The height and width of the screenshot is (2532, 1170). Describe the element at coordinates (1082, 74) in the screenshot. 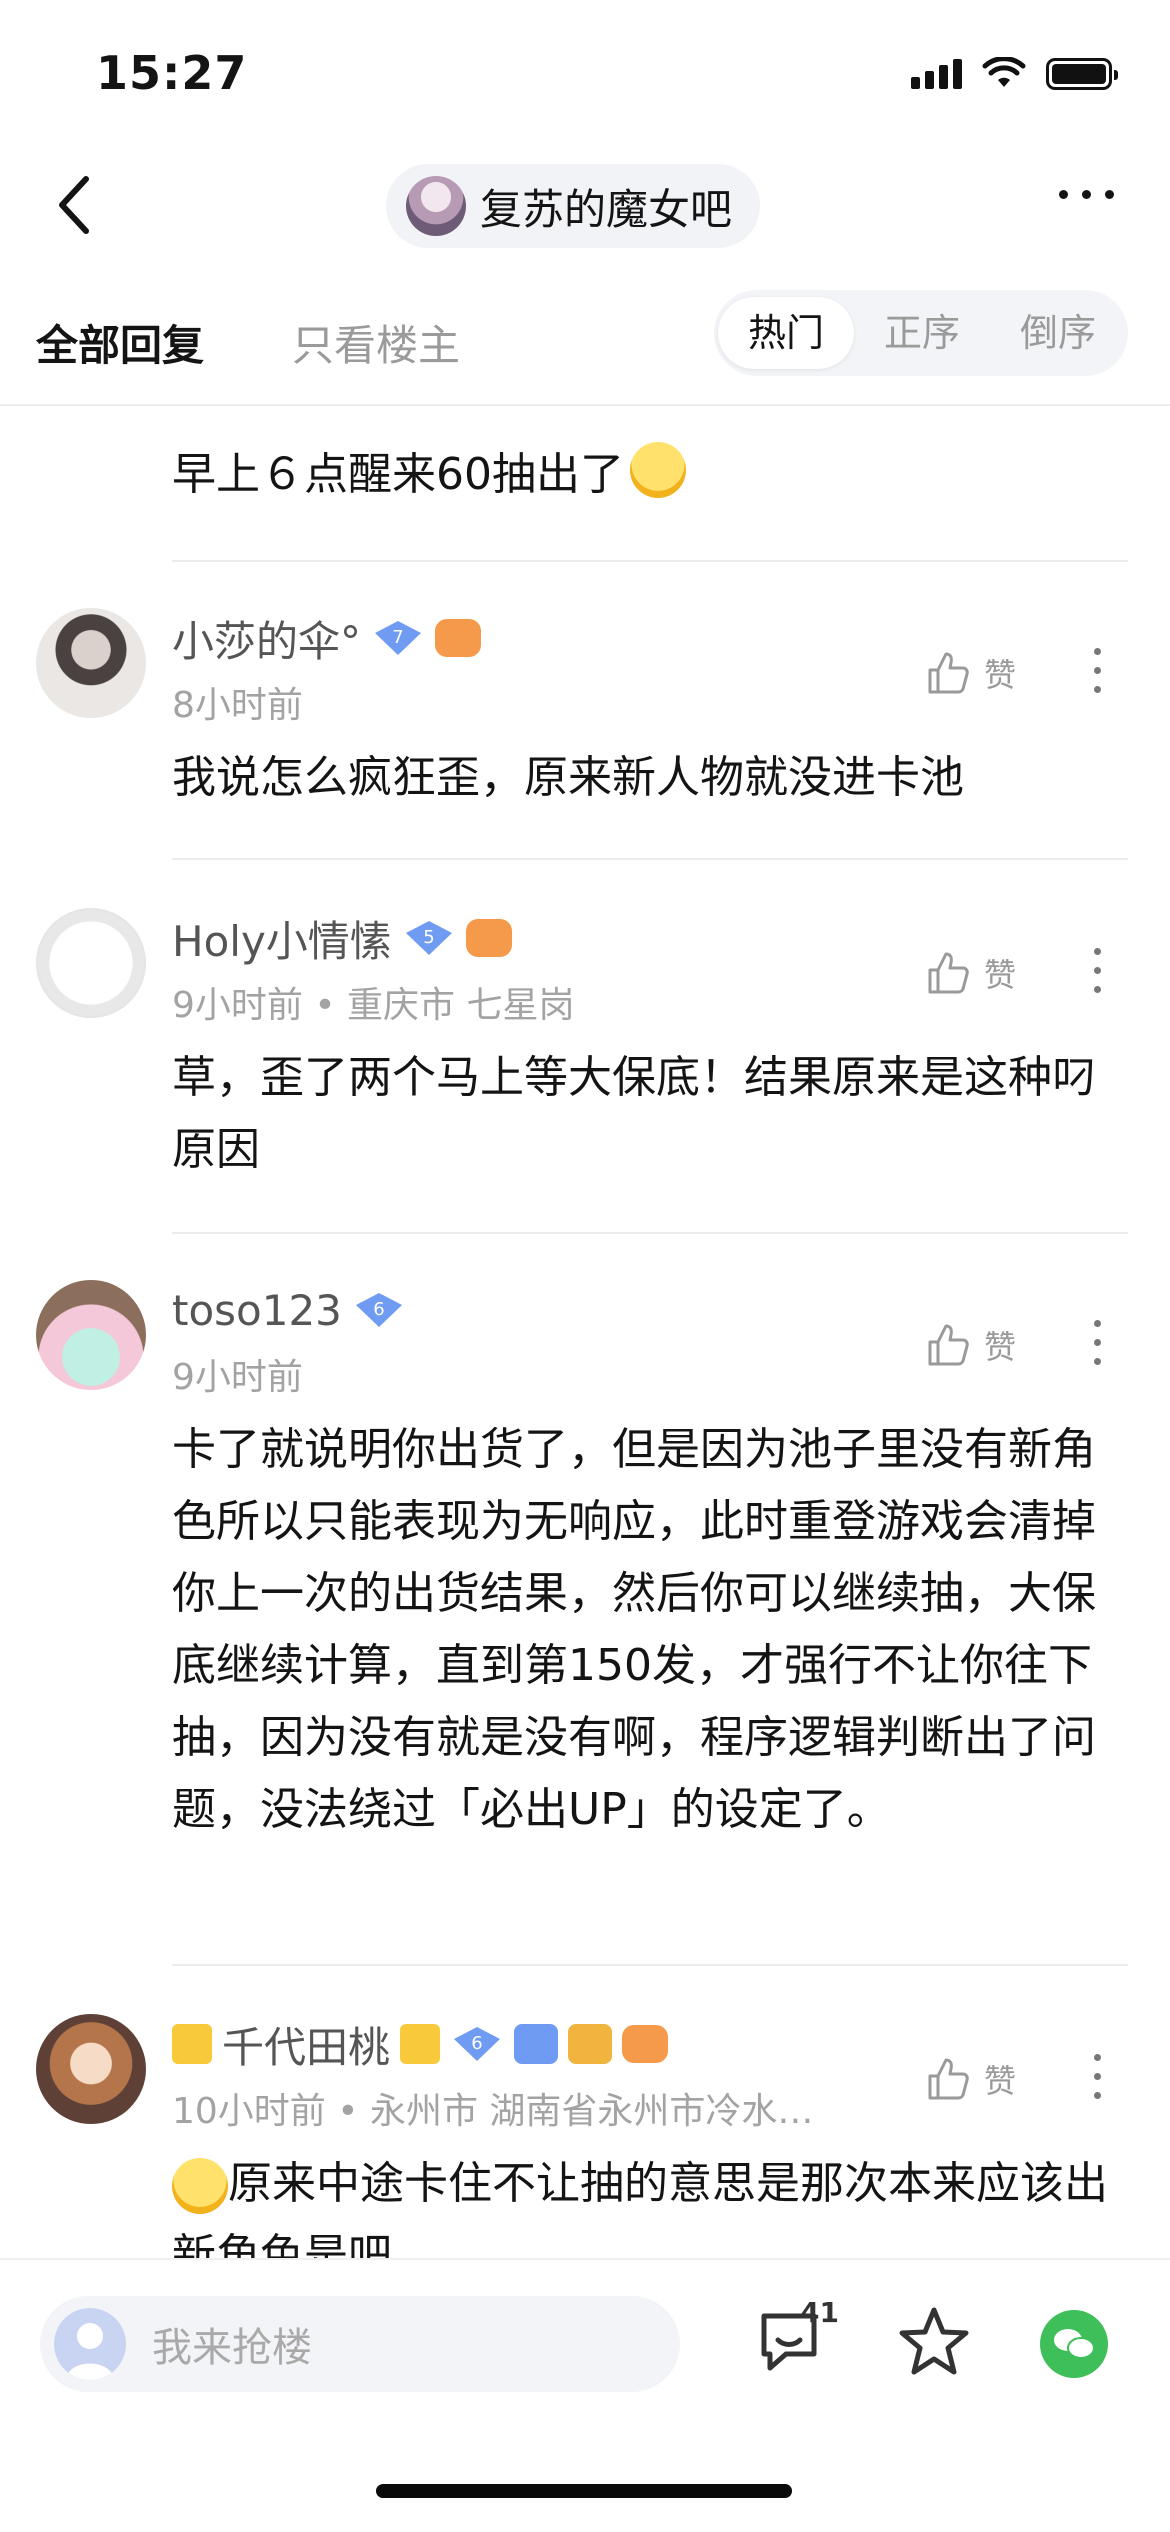

I see `battery-icon` at that location.